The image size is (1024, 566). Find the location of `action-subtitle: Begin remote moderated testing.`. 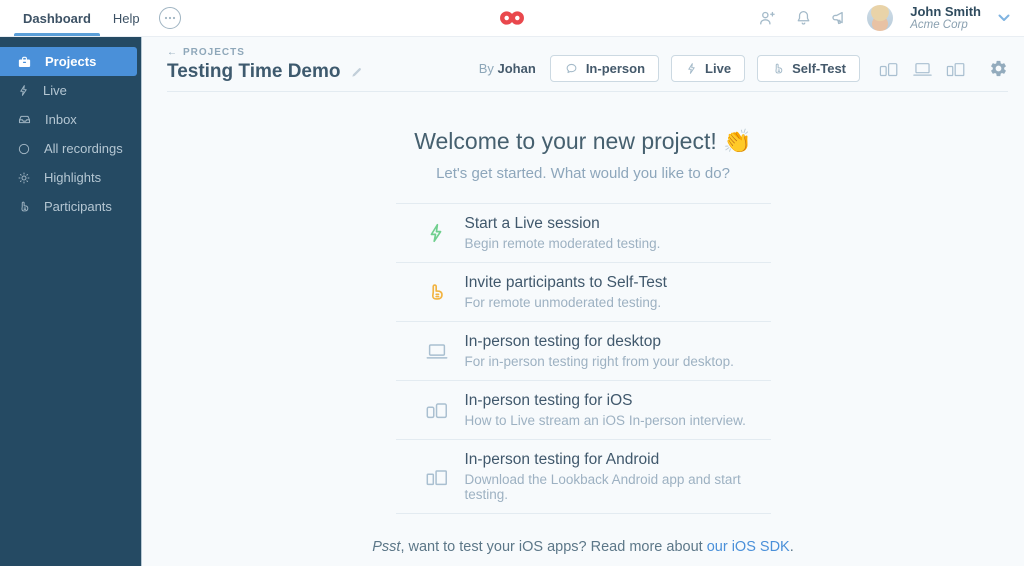

action-subtitle: Begin remote moderated testing. is located at coordinates (562, 243).